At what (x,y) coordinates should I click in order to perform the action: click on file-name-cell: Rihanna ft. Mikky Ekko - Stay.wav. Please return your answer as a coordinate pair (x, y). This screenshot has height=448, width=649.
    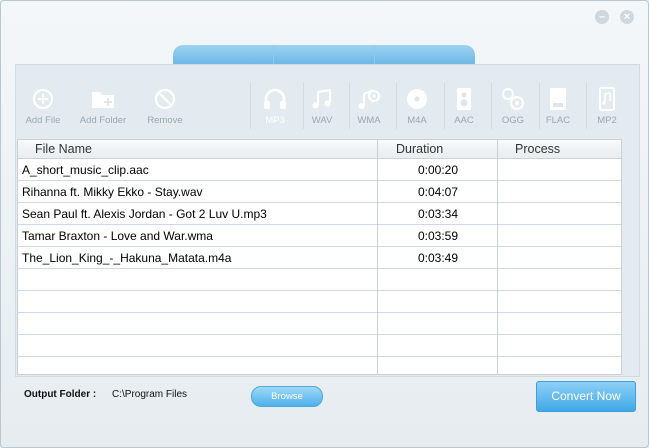
    Looking at the image, I should click on (112, 192).